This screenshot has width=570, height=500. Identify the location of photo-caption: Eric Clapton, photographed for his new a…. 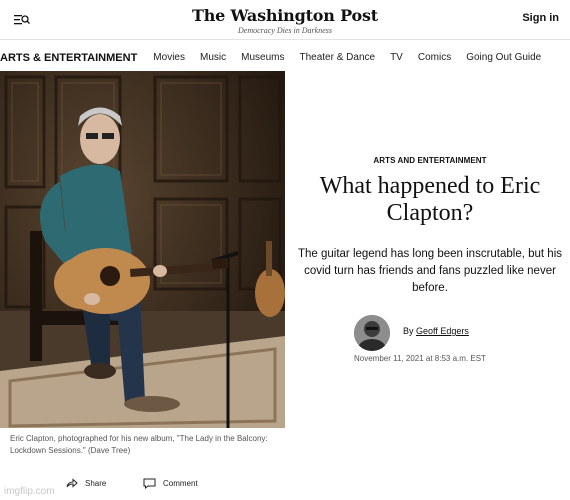
(139, 444).